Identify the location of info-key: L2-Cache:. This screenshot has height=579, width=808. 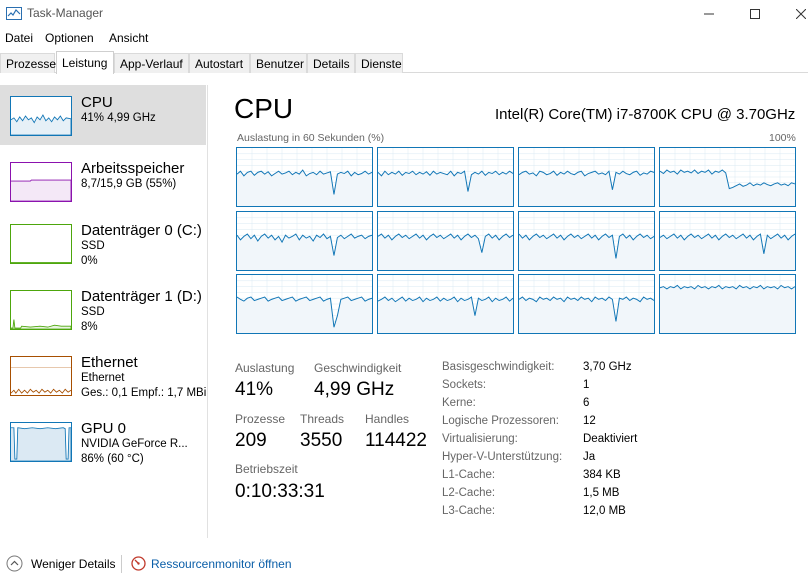
(469, 493).